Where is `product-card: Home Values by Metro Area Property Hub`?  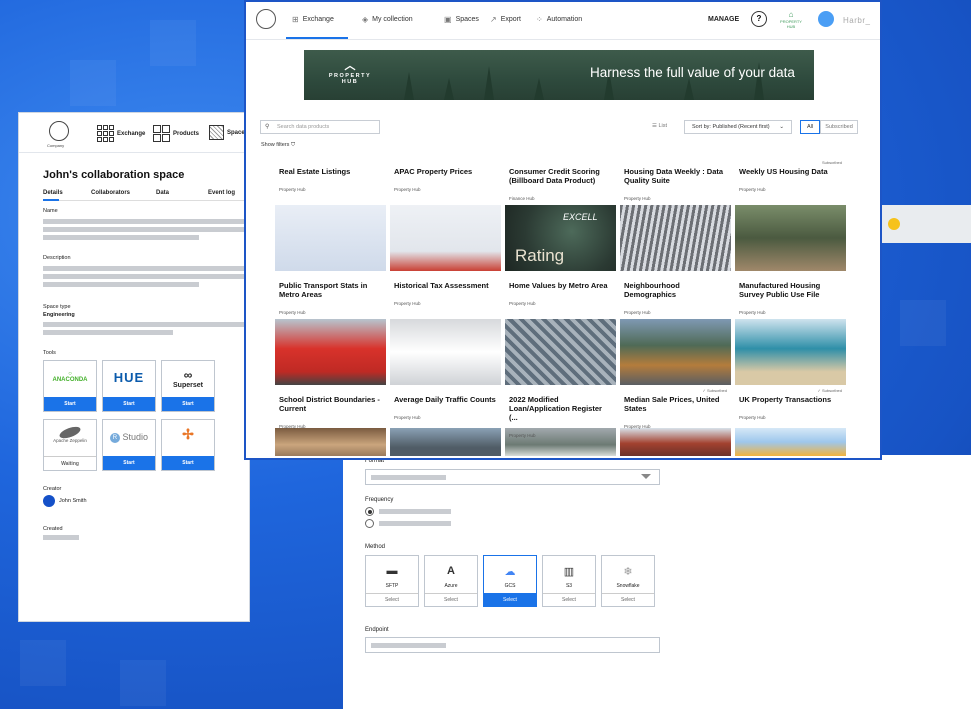 product-card: Home Values by Metro Area Property Hub is located at coordinates (560, 328).